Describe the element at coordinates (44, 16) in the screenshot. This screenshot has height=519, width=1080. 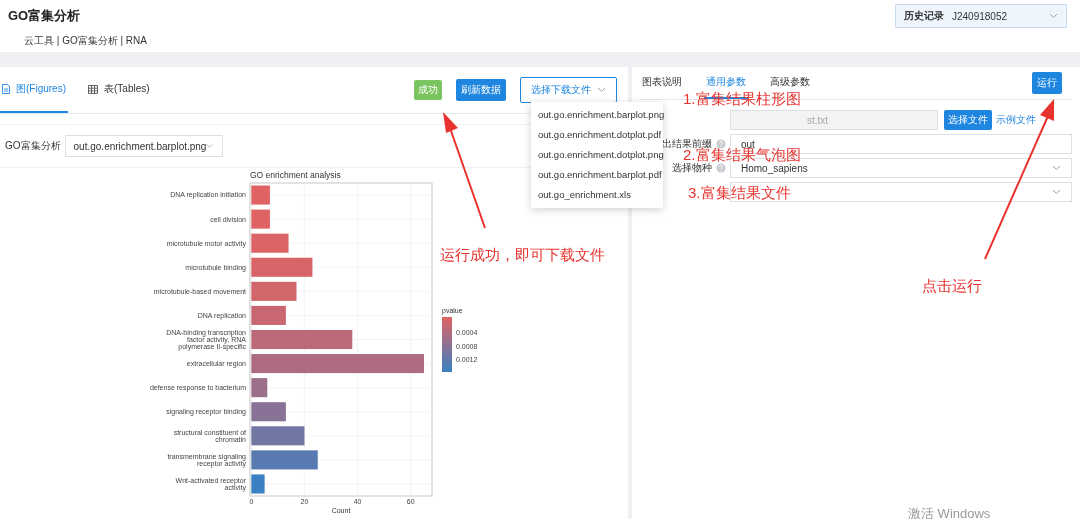
I see `page-title: GO富集分析` at that location.